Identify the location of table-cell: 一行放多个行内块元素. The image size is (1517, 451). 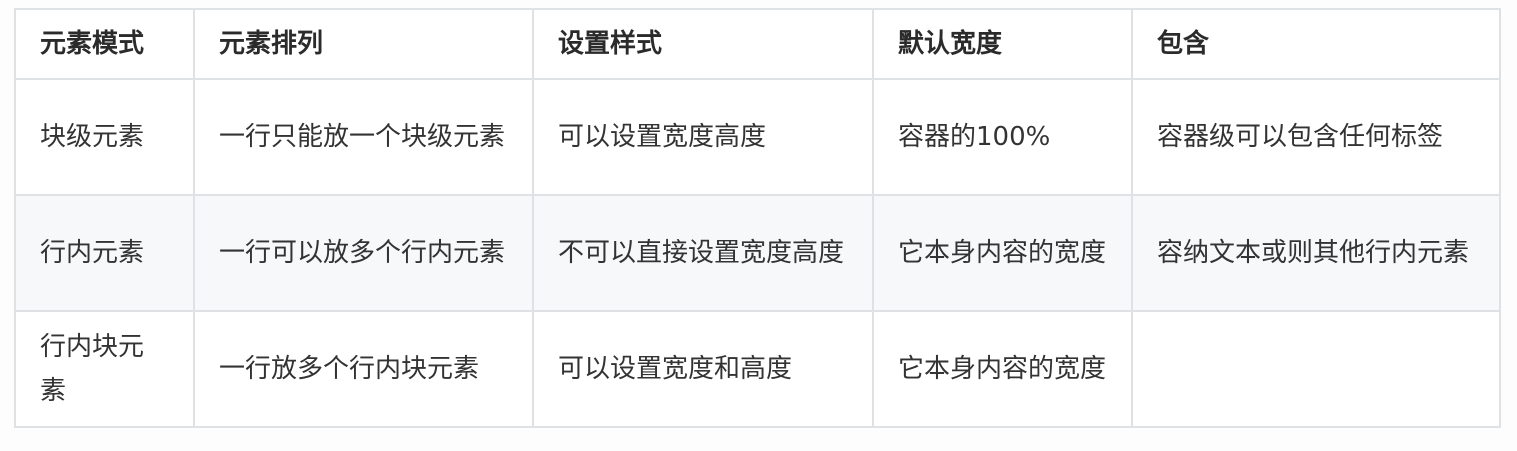
(363, 369).